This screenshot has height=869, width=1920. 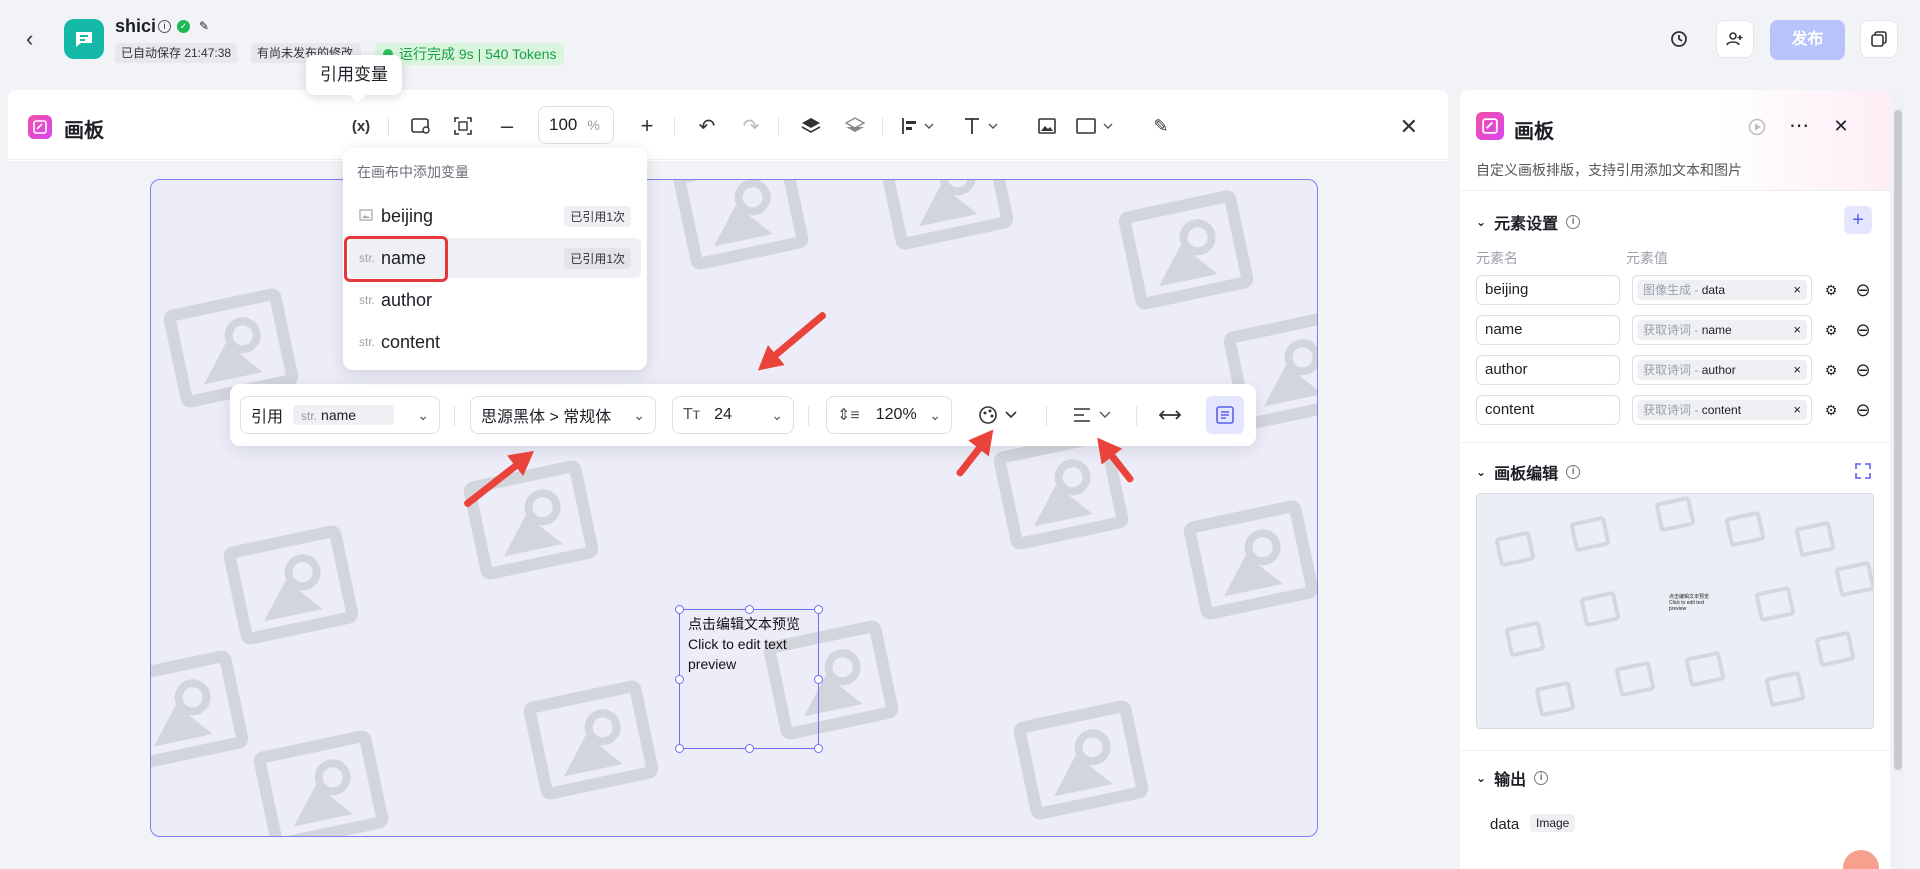 What do you see at coordinates (1548, 330) in the screenshot?
I see `element-name-input: name` at bounding box center [1548, 330].